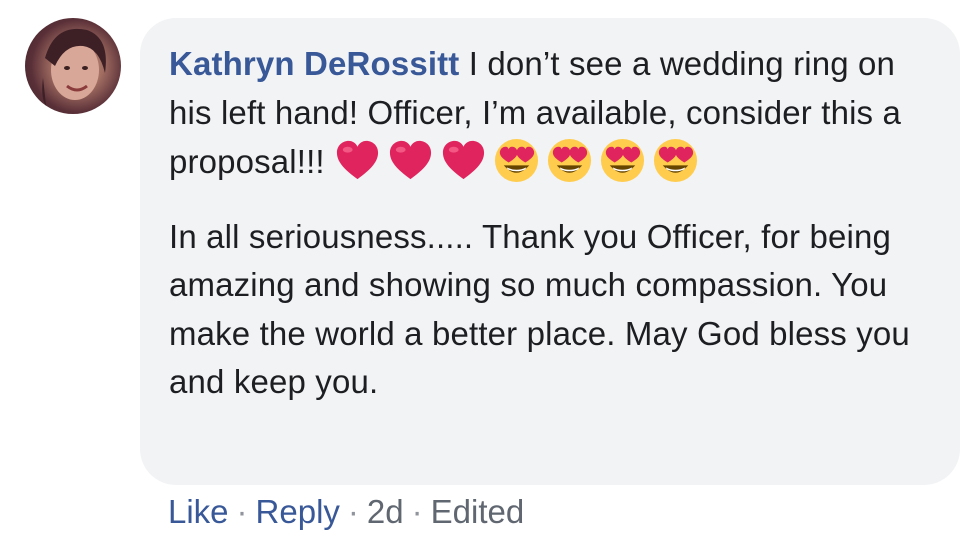 Image resolution: width=980 pixels, height=551 pixels. I want to click on edited-label: Edited, so click(478, 511).